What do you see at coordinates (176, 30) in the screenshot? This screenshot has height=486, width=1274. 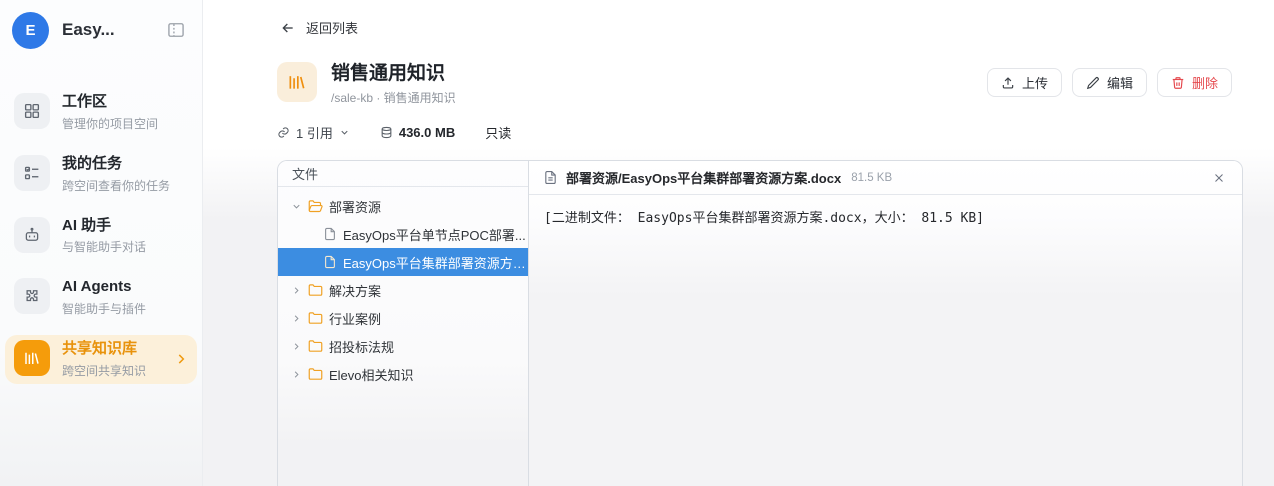 I see `sidebar-collapse-icon` at bounding box center [176, 30].